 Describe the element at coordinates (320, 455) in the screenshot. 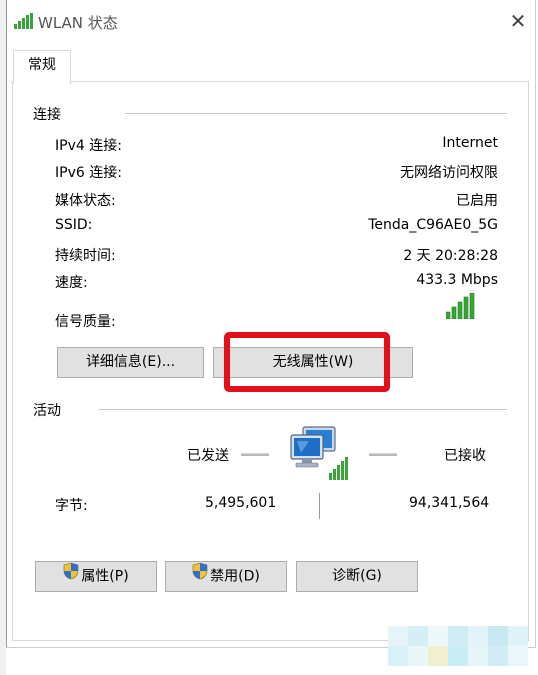

I see `network-computers-icon` at that location.